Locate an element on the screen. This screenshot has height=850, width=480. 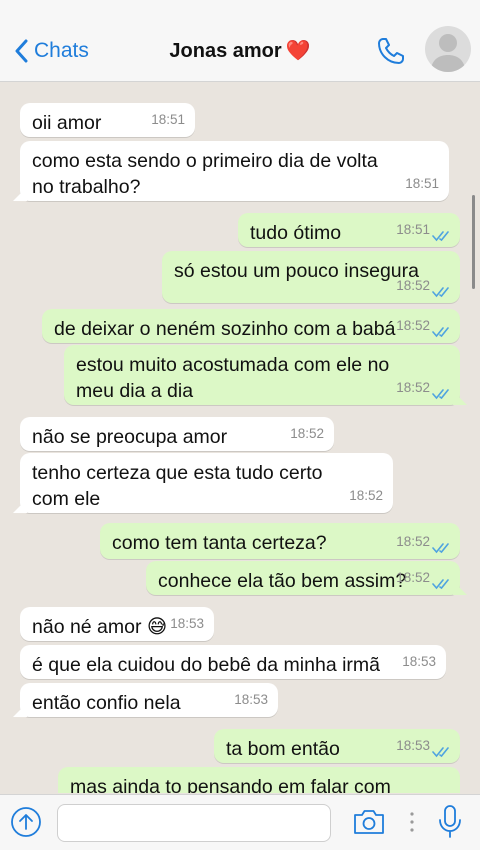
arrow-up-circle-icon is located at coordinates (26, 822).